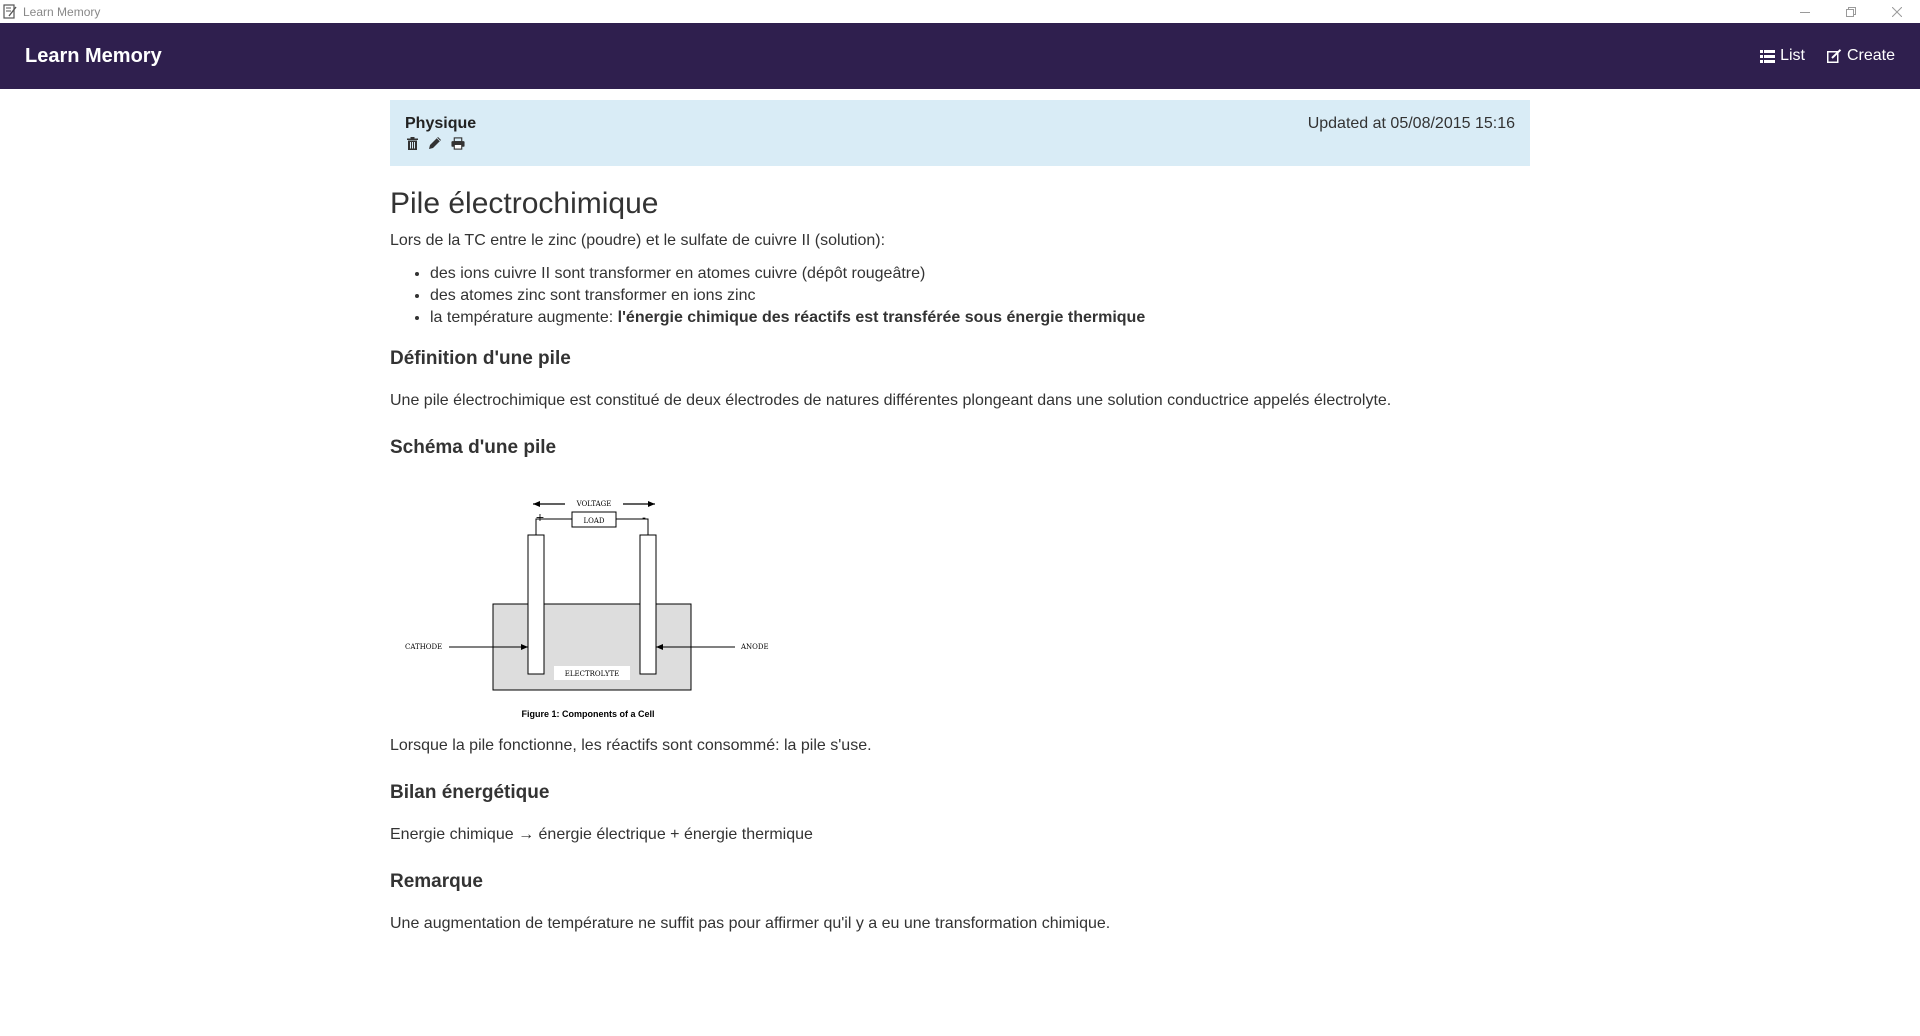 The height and width of the screenshot is (1036, 1920). I want to click on note-actions, so click(960, 143).